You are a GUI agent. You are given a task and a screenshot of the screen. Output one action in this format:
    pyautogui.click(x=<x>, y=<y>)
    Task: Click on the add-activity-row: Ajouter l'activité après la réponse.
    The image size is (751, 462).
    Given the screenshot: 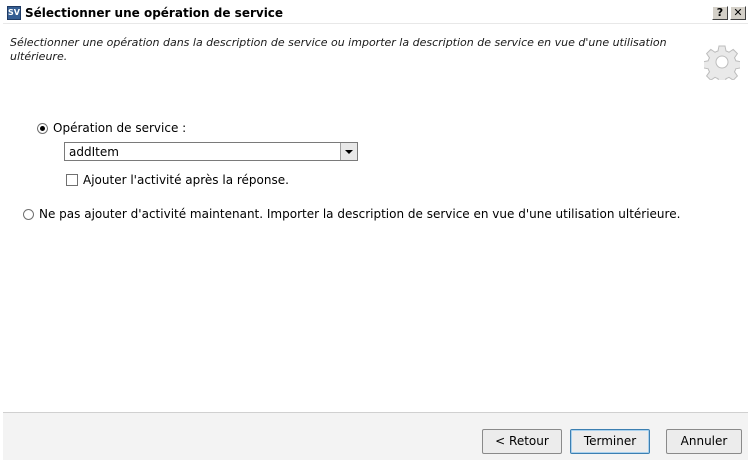 What is the action you would take?
    pyautogui.click(x=177, y=180)
    